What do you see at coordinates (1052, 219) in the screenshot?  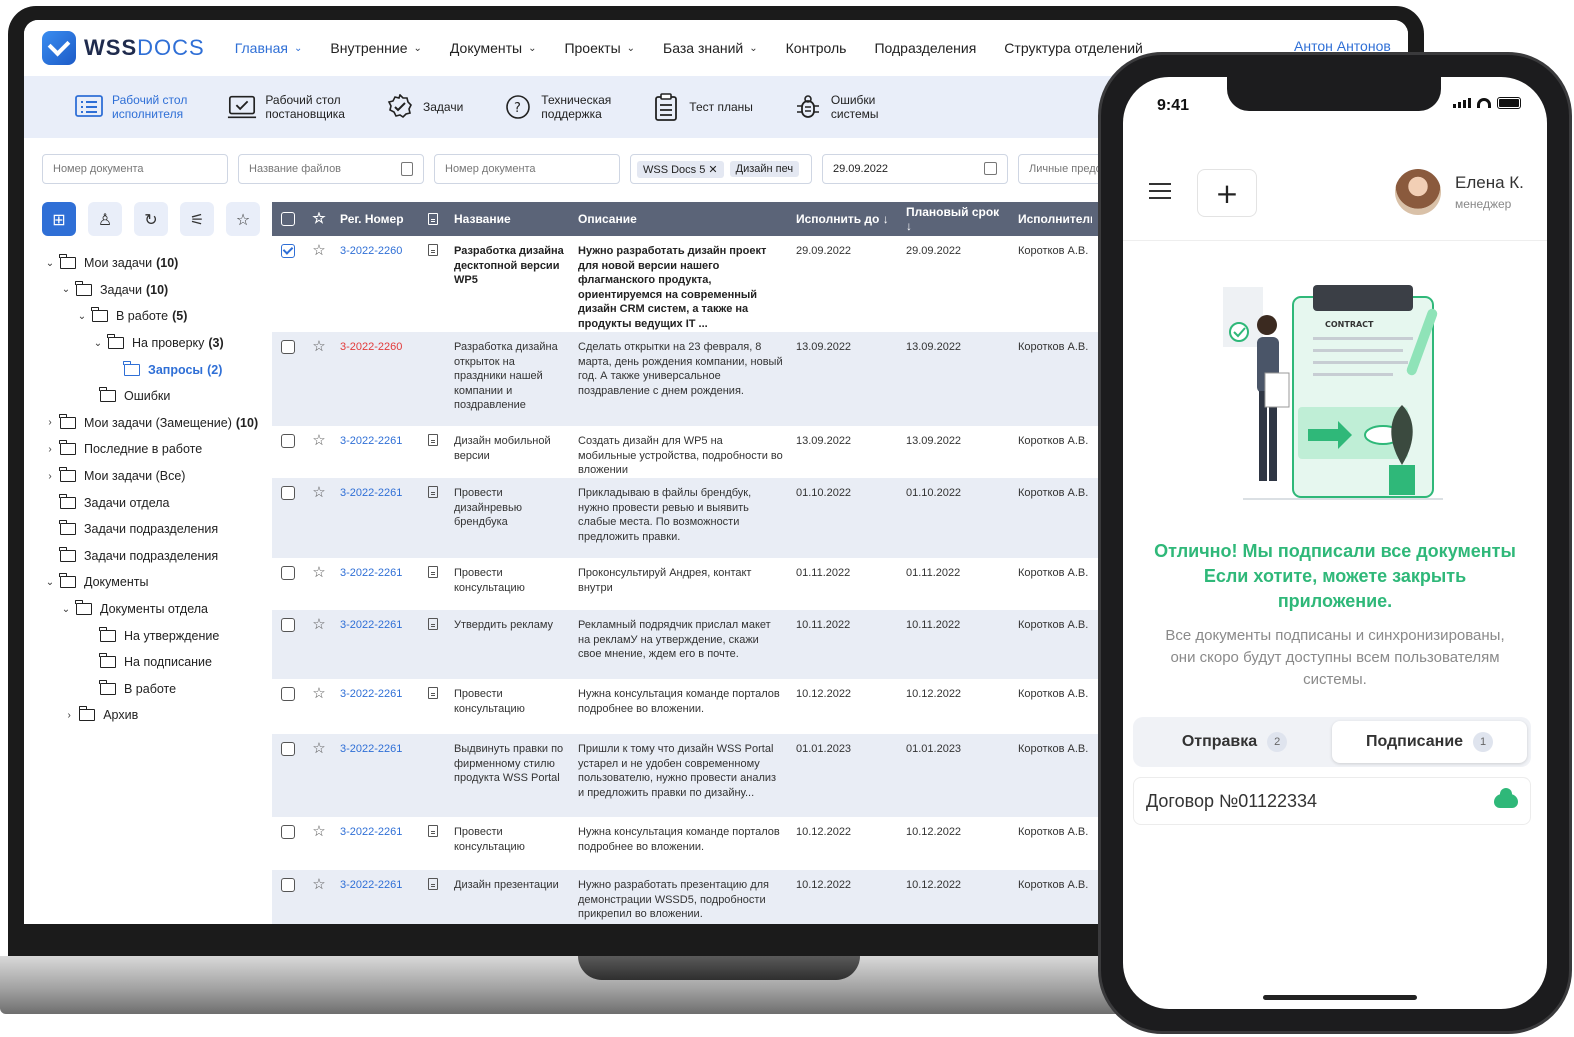 I see `header-executor: Исполнитель` at bounding box center [1052, 219].